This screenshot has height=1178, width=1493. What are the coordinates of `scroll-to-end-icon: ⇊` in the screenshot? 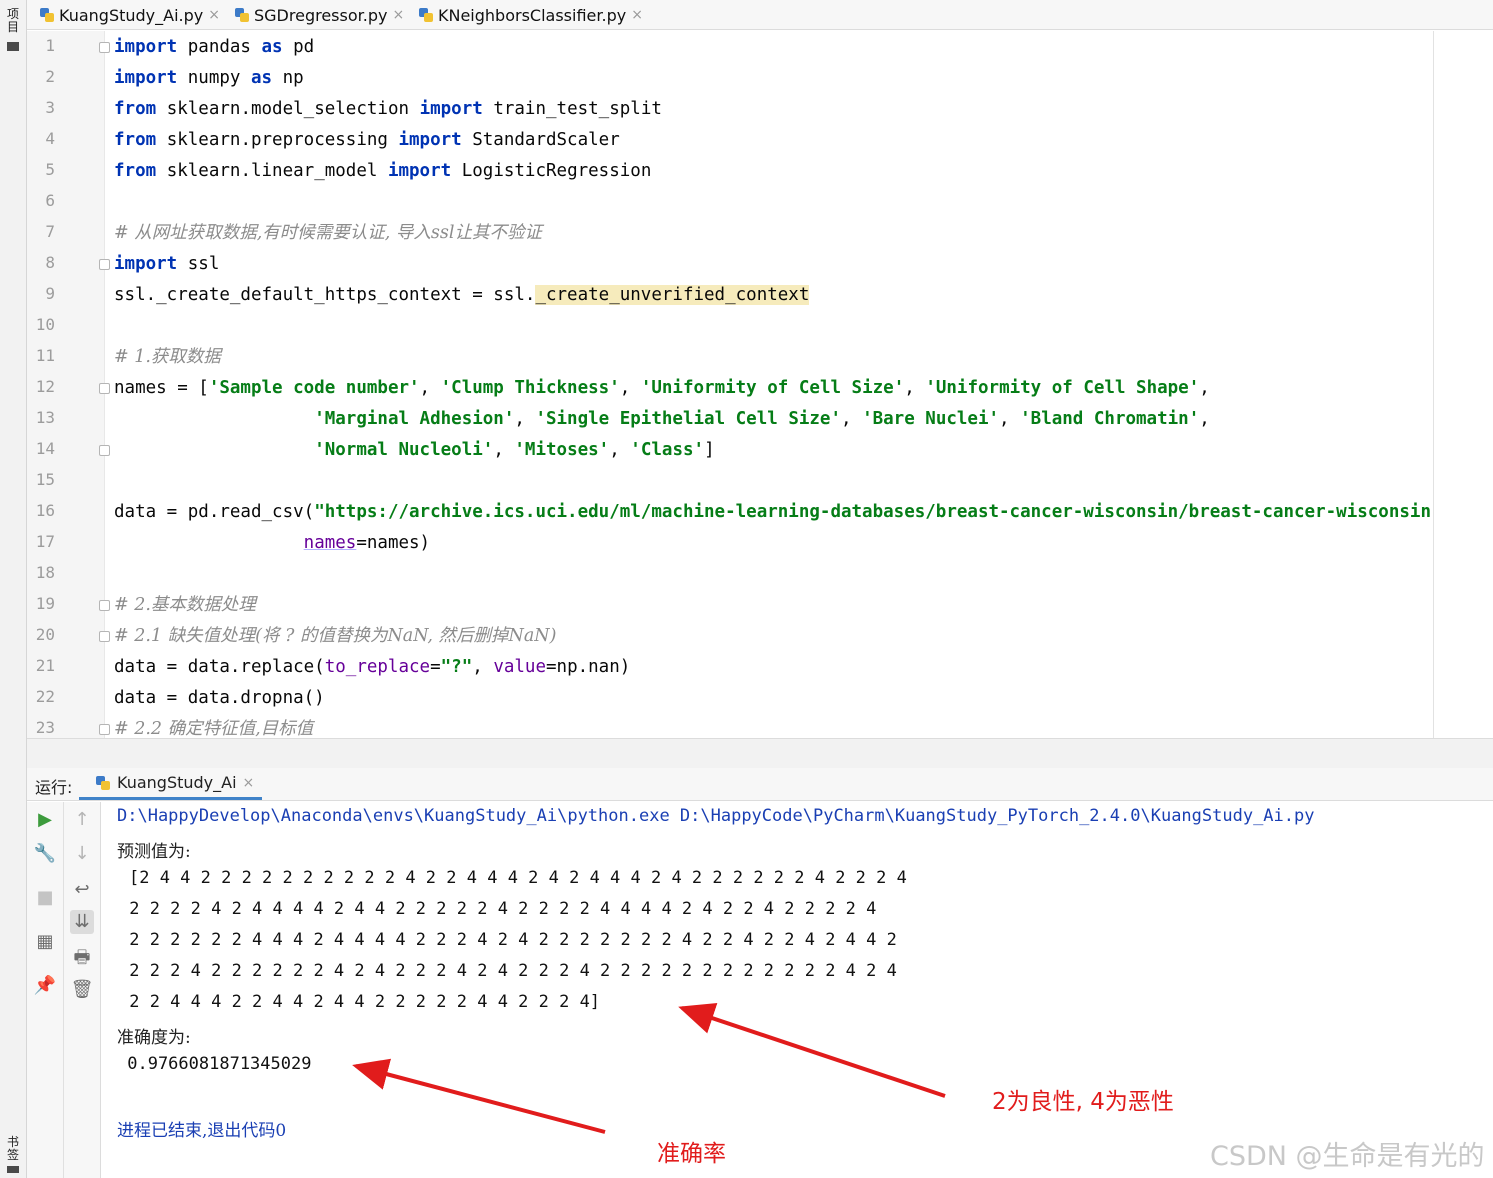 It's located at (82, 922).